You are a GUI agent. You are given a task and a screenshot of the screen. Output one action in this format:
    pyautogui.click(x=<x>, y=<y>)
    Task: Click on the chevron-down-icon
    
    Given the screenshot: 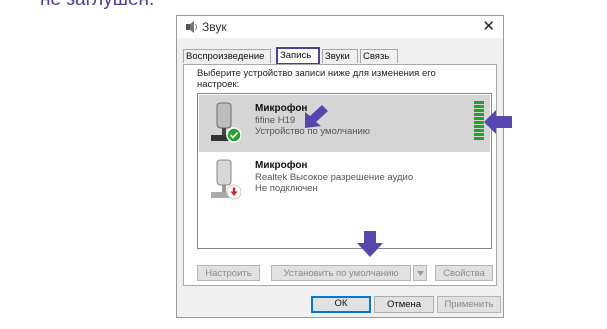 What is the action you would take?
    pyautogui.click(x=420, y=273)
    